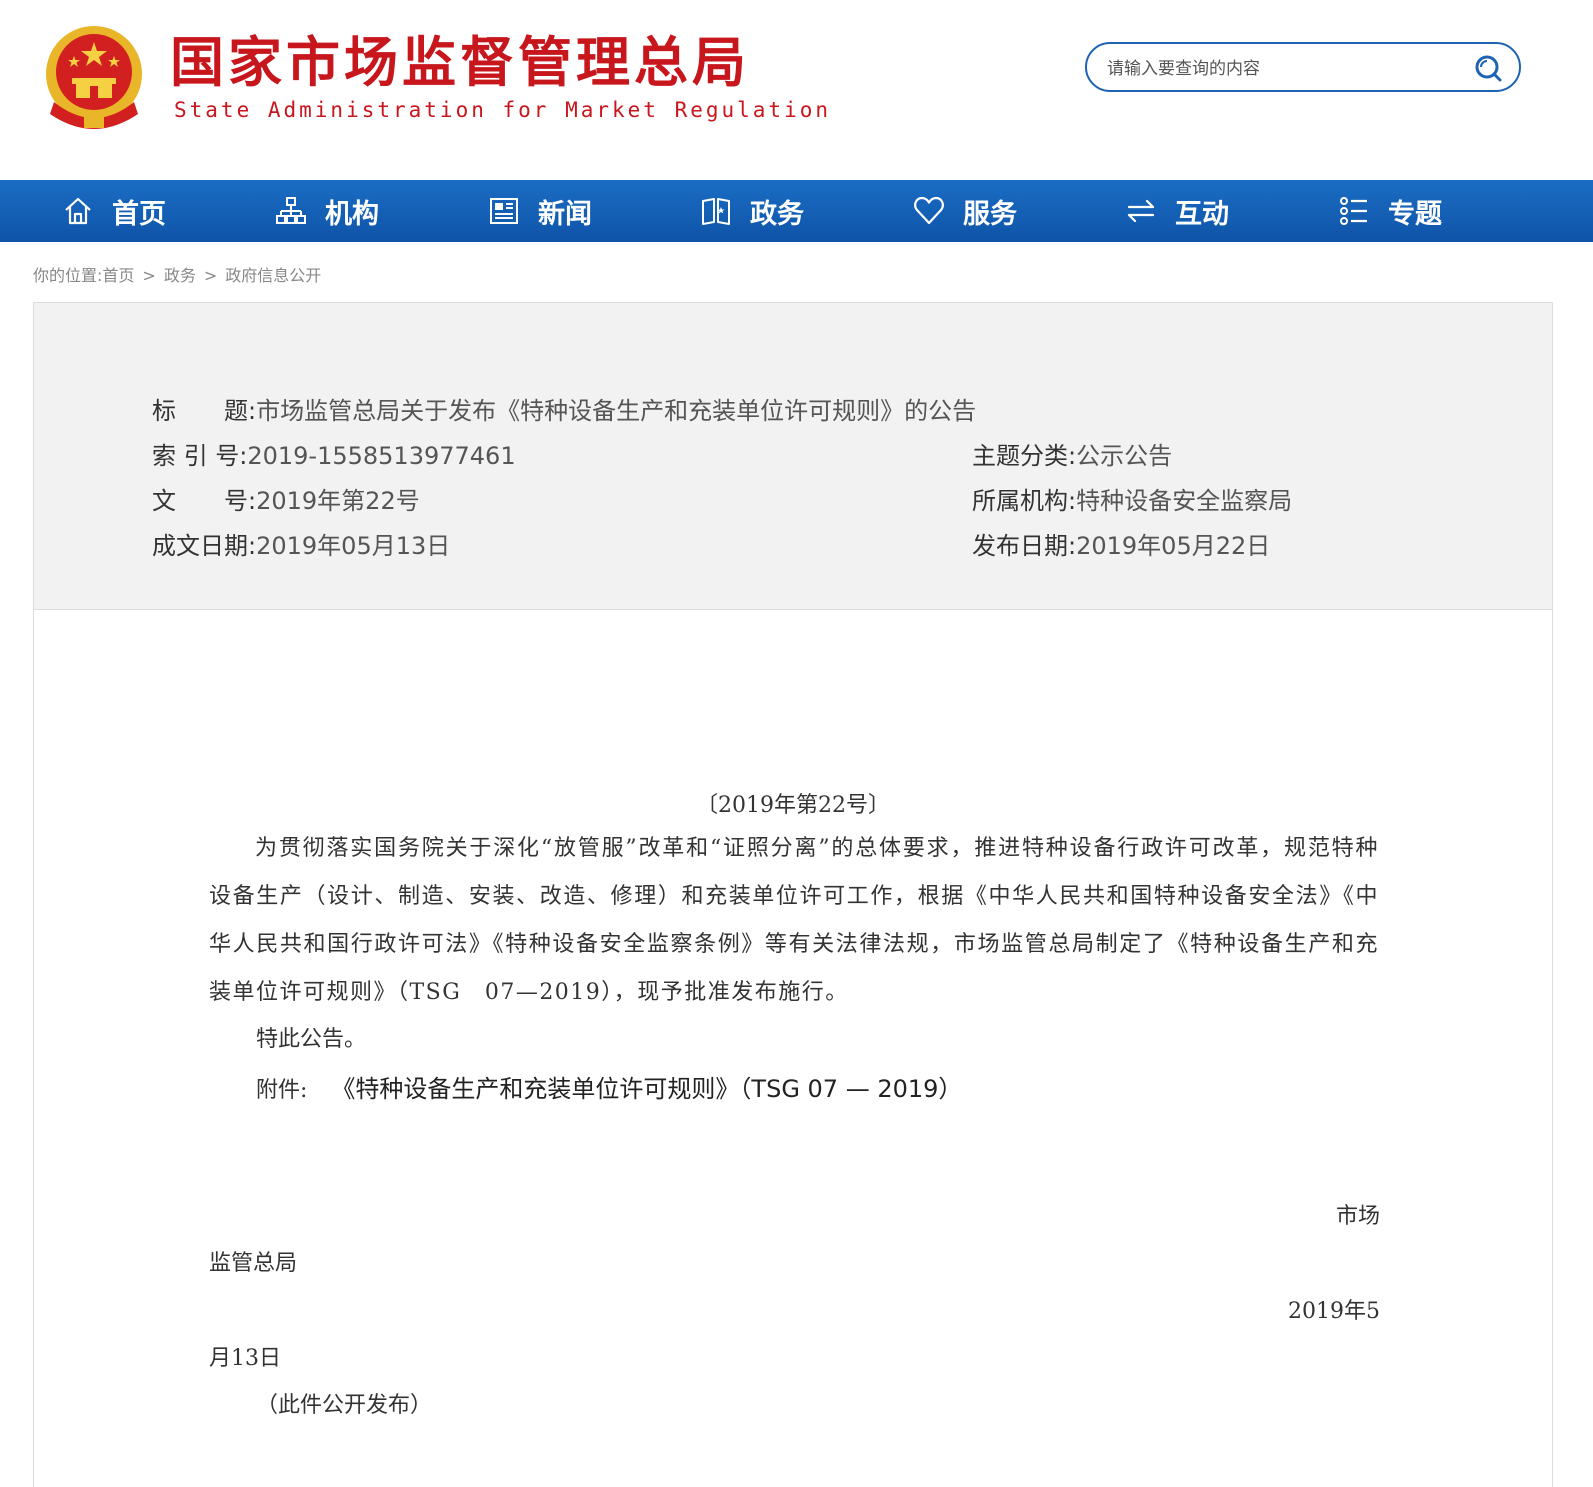  I want to click on nav-item-home: 首页, so click(114, 211).